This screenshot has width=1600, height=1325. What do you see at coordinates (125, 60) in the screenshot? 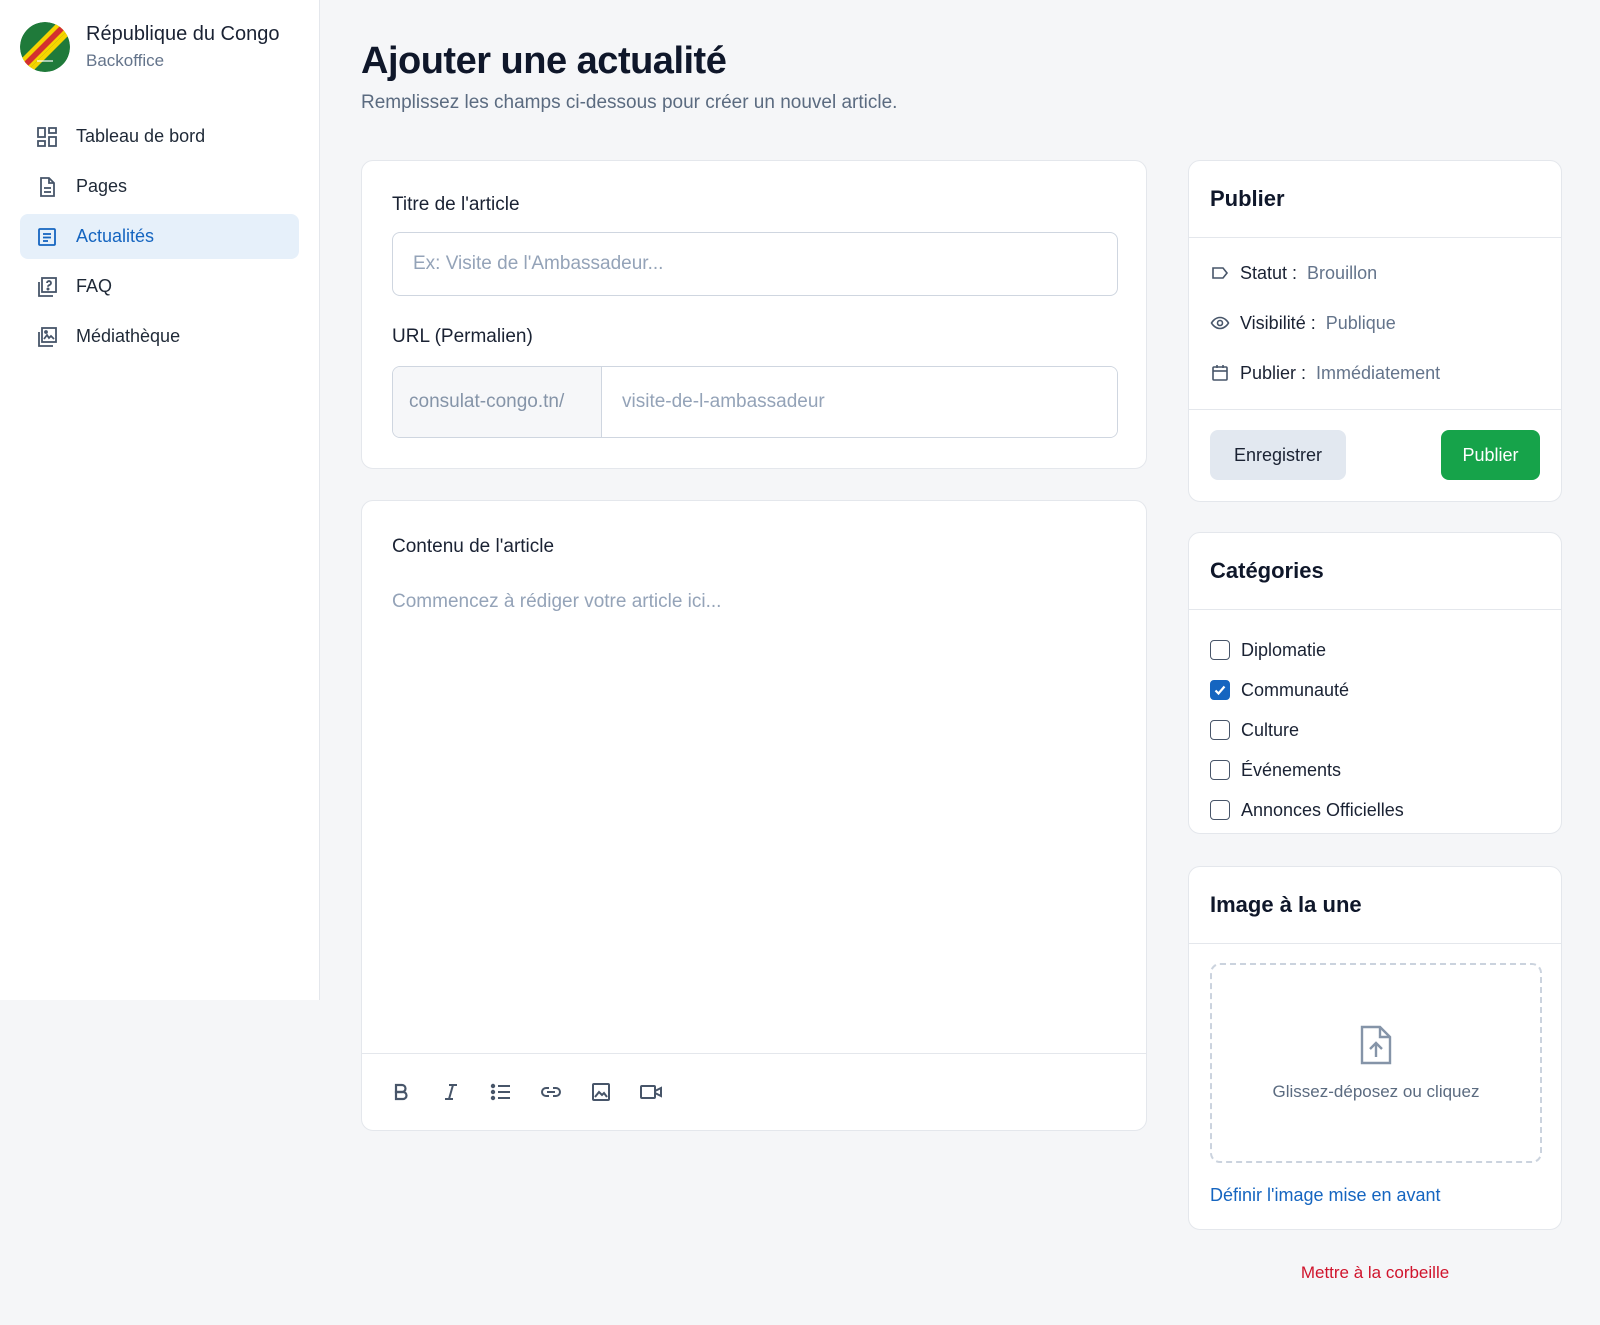
I see `brand-subtitle: Backoffice` at bounding box center [125, 60].